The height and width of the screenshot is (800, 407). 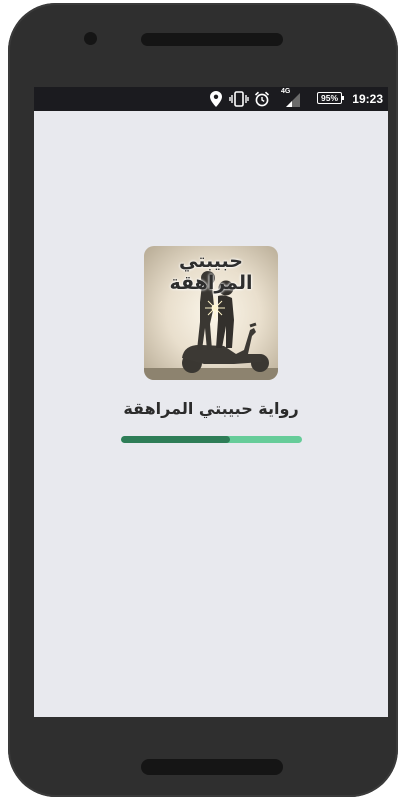 I want to click on bottom-speaker, so click(x=212, y=767).